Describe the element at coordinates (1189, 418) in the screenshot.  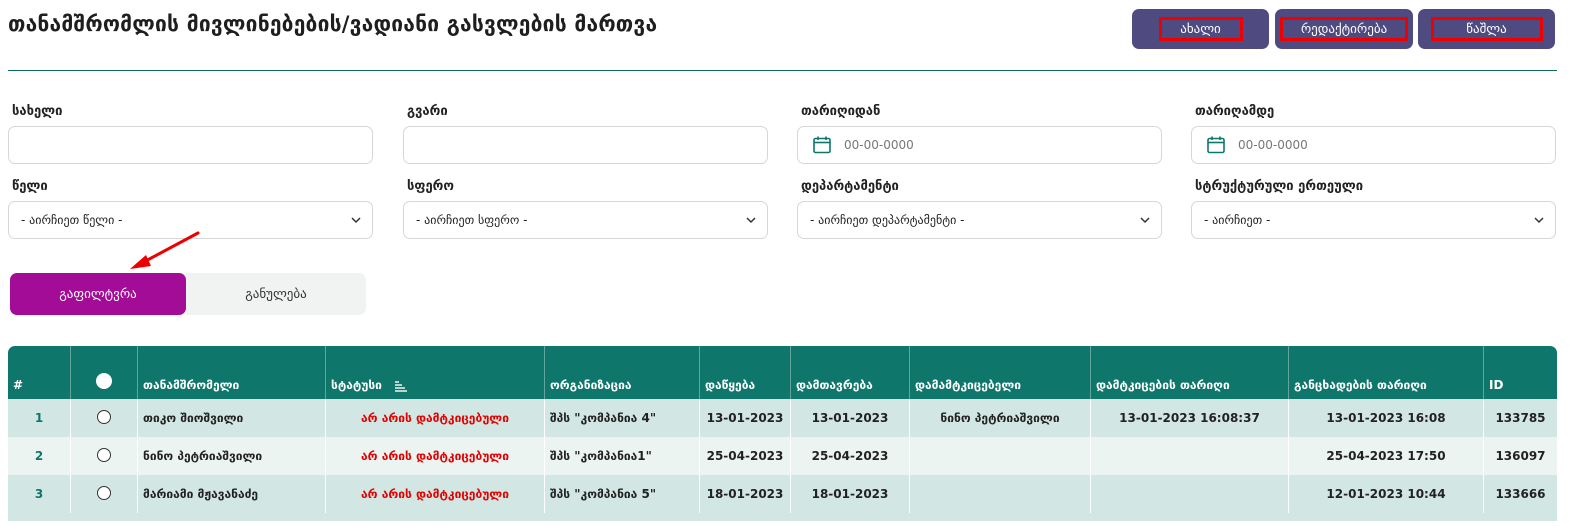
I see `row-approved-at: 13-01-2023 16:08:37` at that location.